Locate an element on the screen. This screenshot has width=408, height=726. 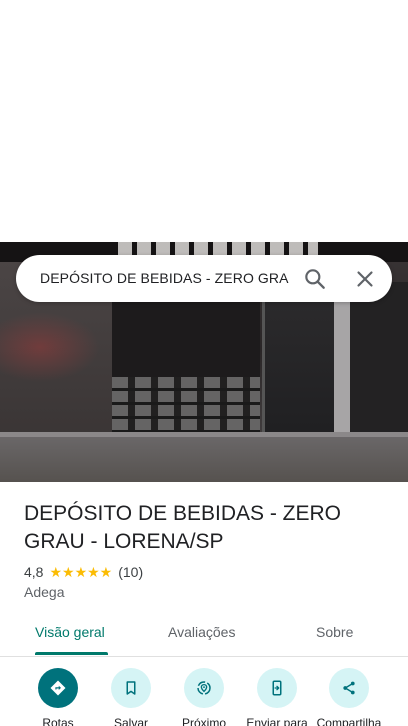
save-button: Salvar is located at coordinates (131, 697).